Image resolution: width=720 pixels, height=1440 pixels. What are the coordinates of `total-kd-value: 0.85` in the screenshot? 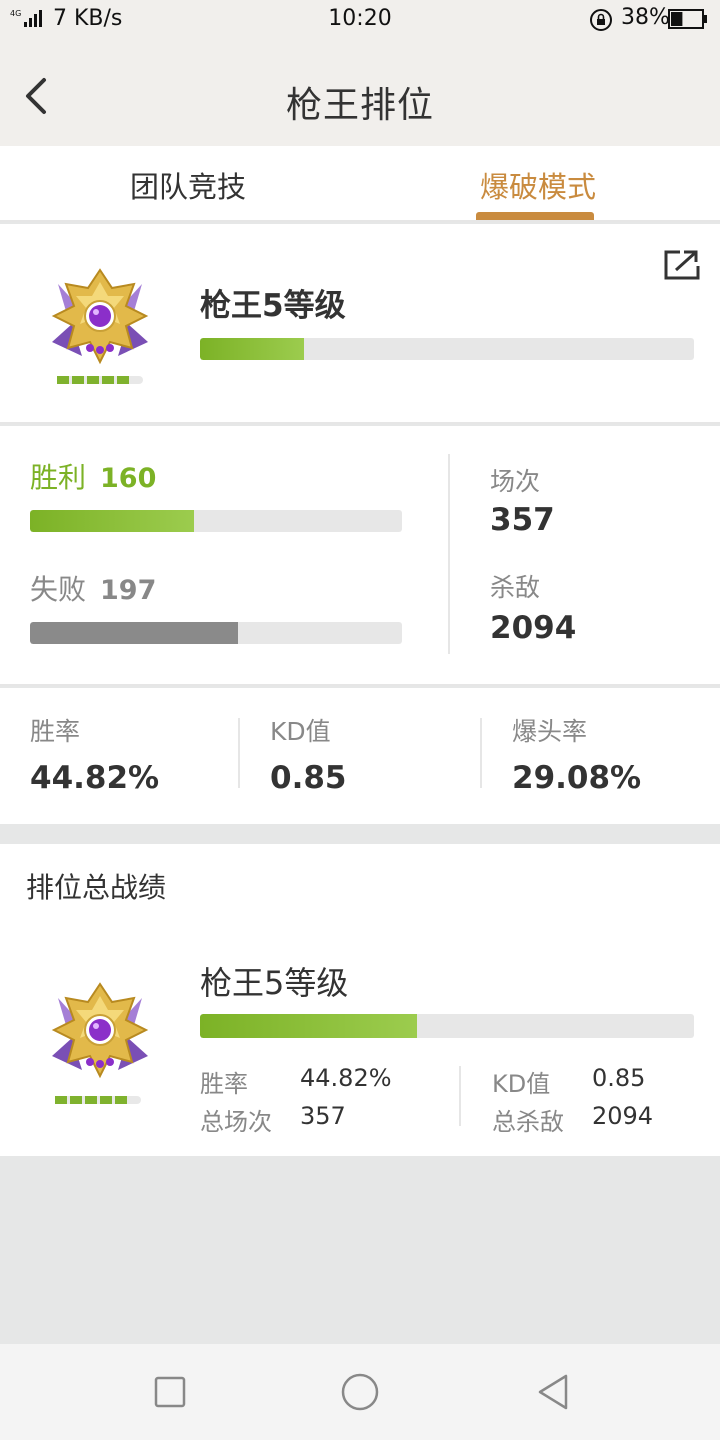 It's located at (619, 1078).